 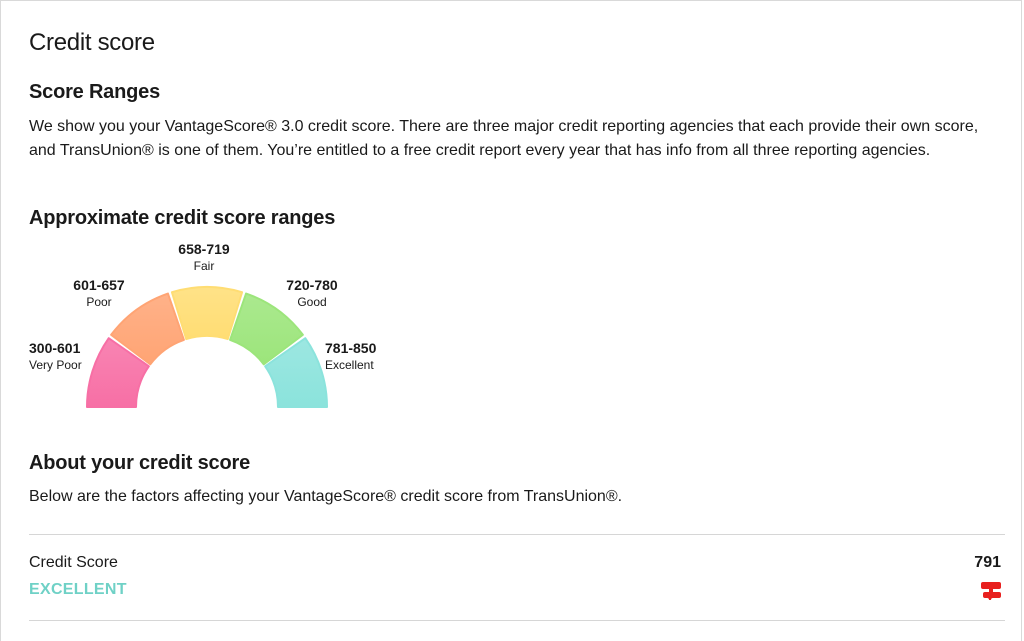 What do you see at coordinates (207, 313) in the screenshot?
I see `gauge-segment-fair` at bounding box center [207, 313].